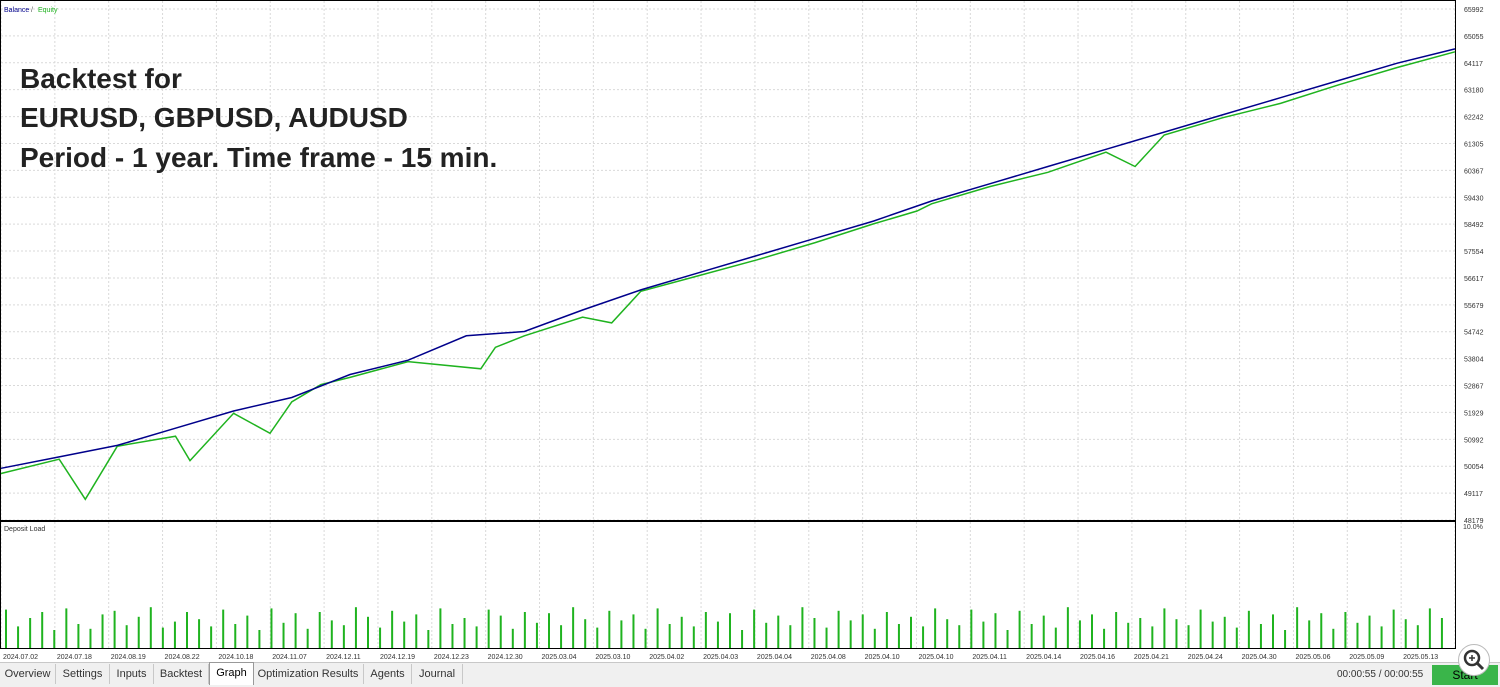 The image size is (1500, 687). Describe the element at coordinates (132, 674) in the screenshot. I see `tab-inputs: Inputs` at that location.